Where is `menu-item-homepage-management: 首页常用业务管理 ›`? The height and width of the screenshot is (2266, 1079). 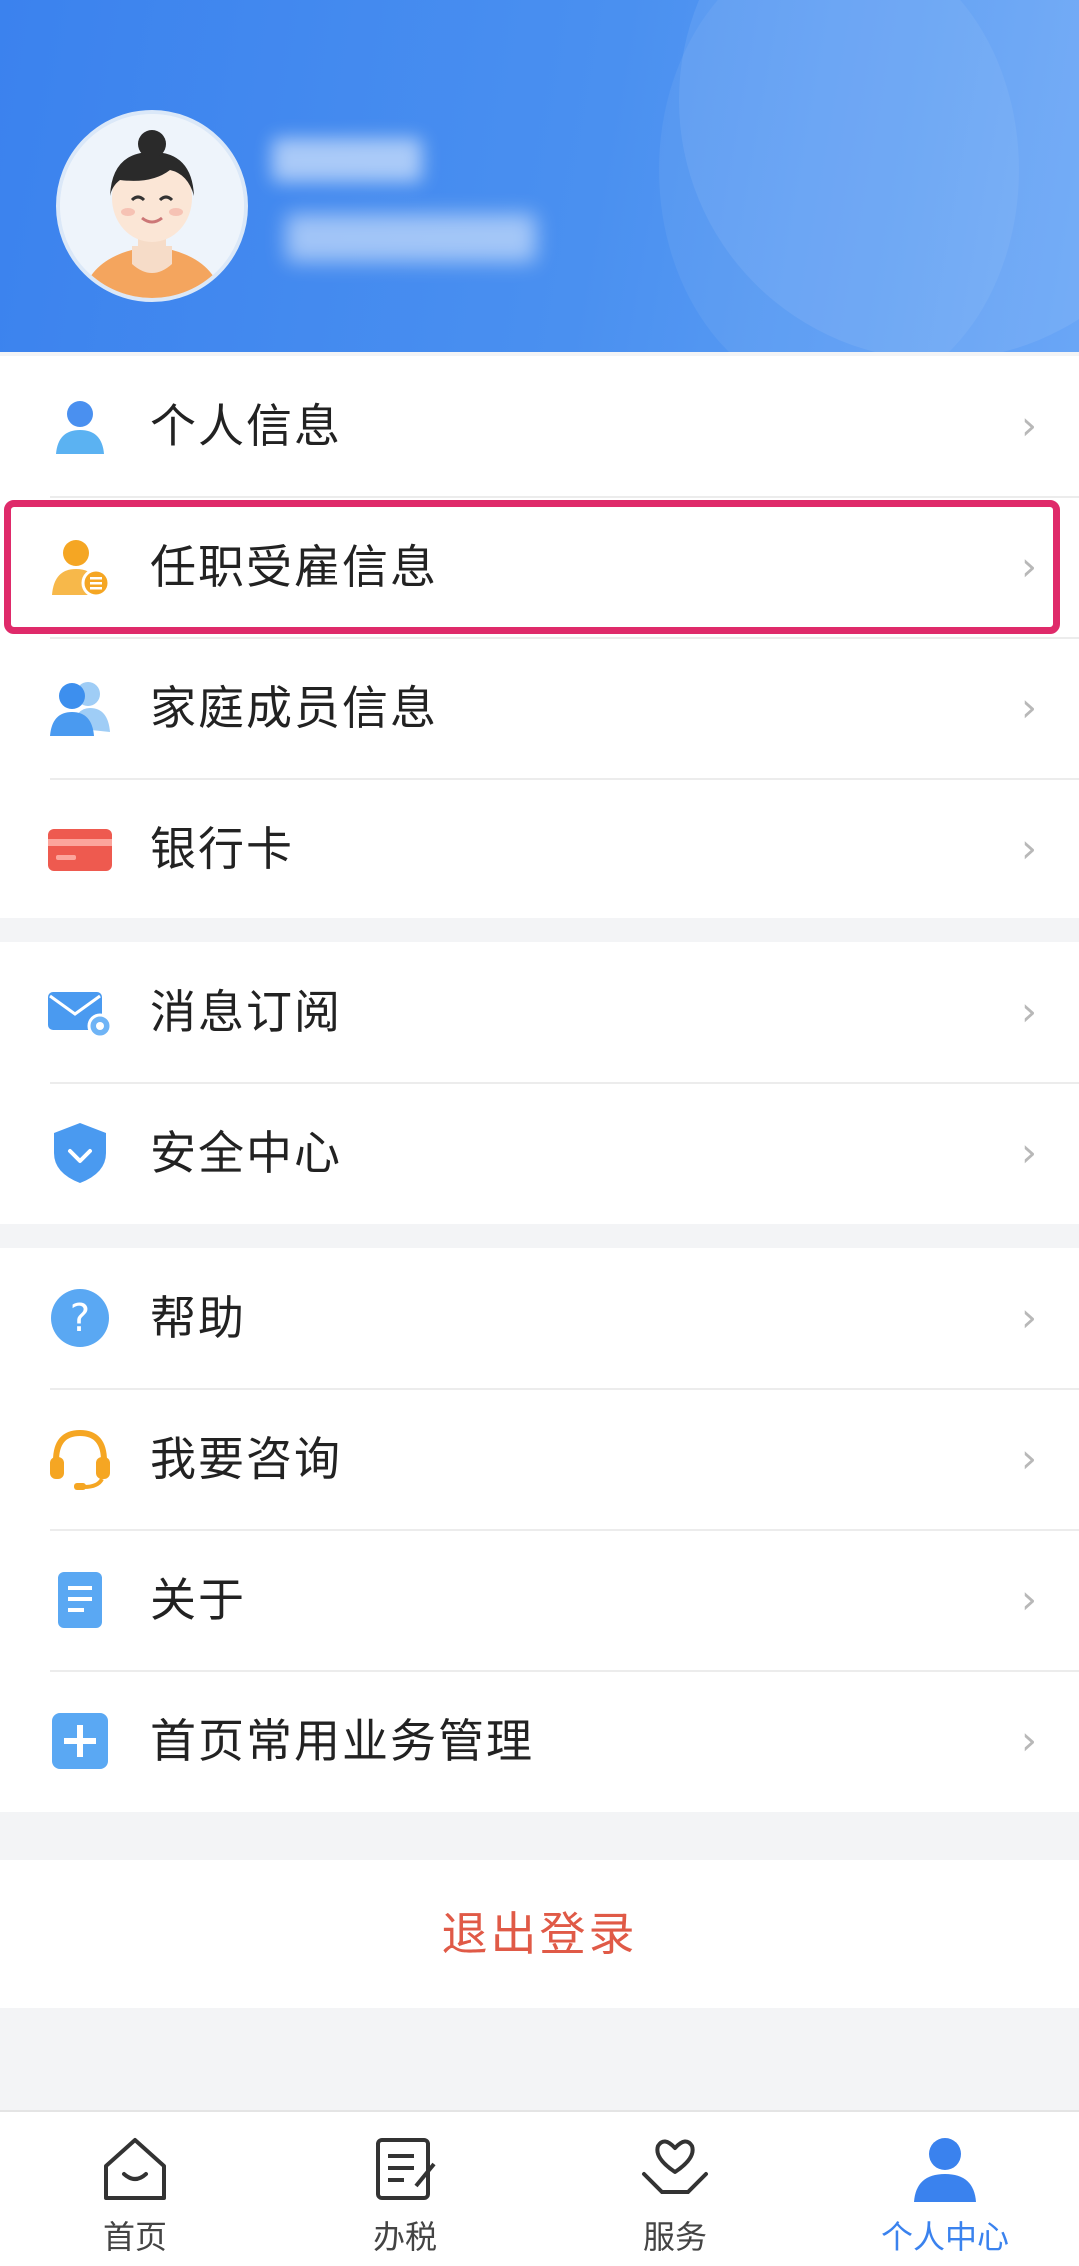 menu-item-homepage-management: 首页常用业务管理 › is located at coordinates (539, 1741).